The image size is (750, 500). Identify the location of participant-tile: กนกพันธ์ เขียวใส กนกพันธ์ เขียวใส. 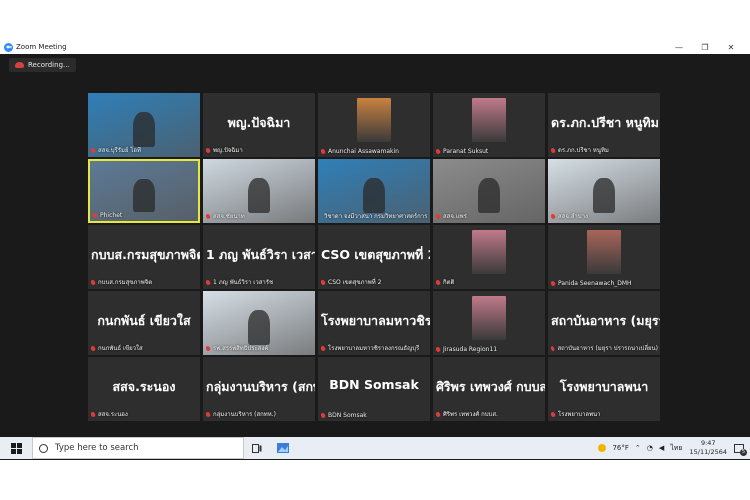
(144, 323).